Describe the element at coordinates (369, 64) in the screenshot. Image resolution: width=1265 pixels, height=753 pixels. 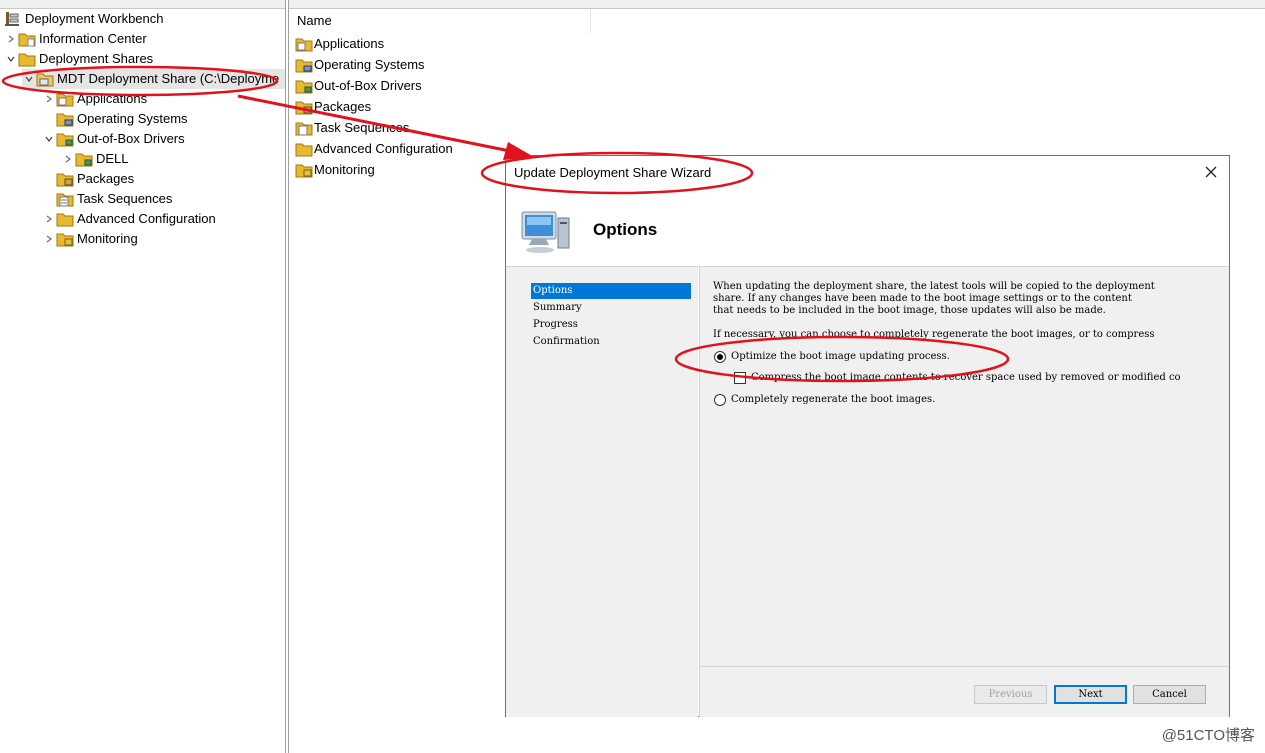
I see `list-item-label: Operating Systems` at that location.